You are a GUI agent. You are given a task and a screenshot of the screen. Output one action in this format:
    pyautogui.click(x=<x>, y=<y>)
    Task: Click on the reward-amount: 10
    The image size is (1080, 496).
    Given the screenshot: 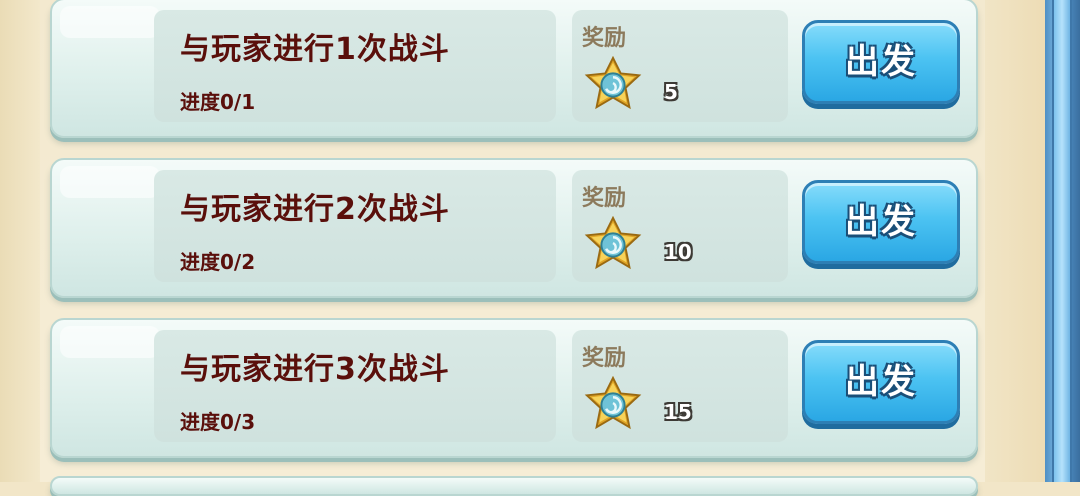 What is the action you would take?
    pyautogui.click(x=678, y=252)
    